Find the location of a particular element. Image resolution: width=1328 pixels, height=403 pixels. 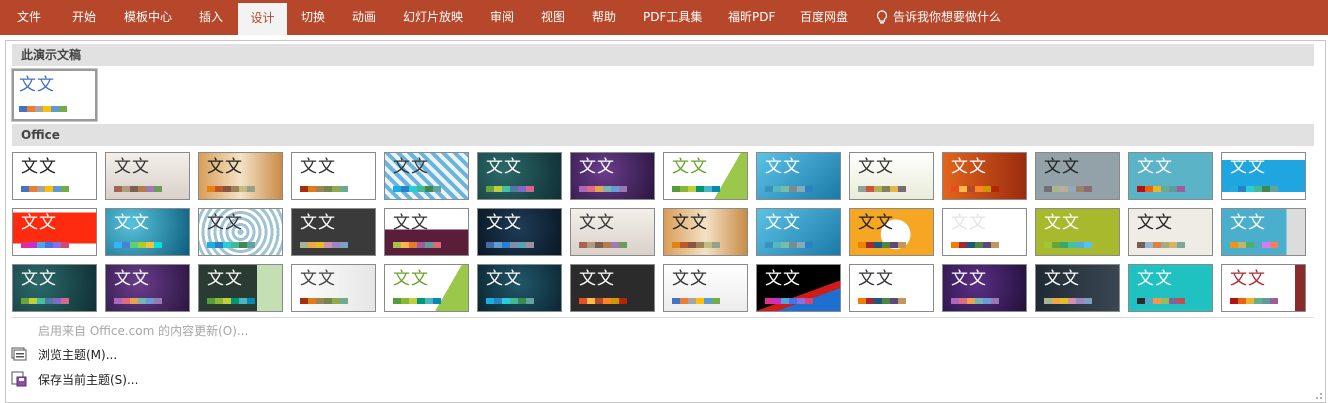

ribbon-tab: 插入 is located at coordinates (211, 17).